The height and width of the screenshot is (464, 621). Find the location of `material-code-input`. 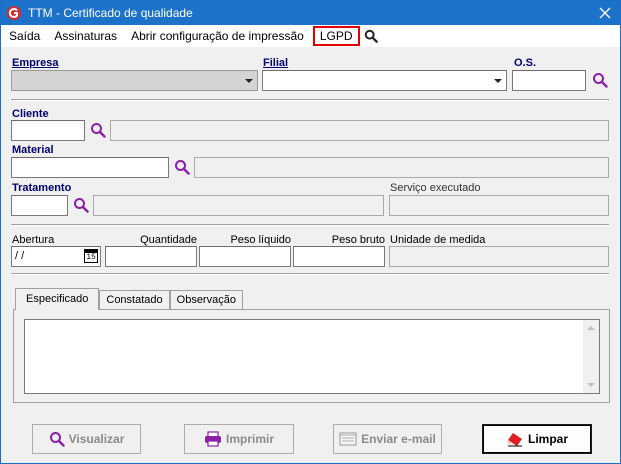

material-code-input is located at coordinates (90, 167).